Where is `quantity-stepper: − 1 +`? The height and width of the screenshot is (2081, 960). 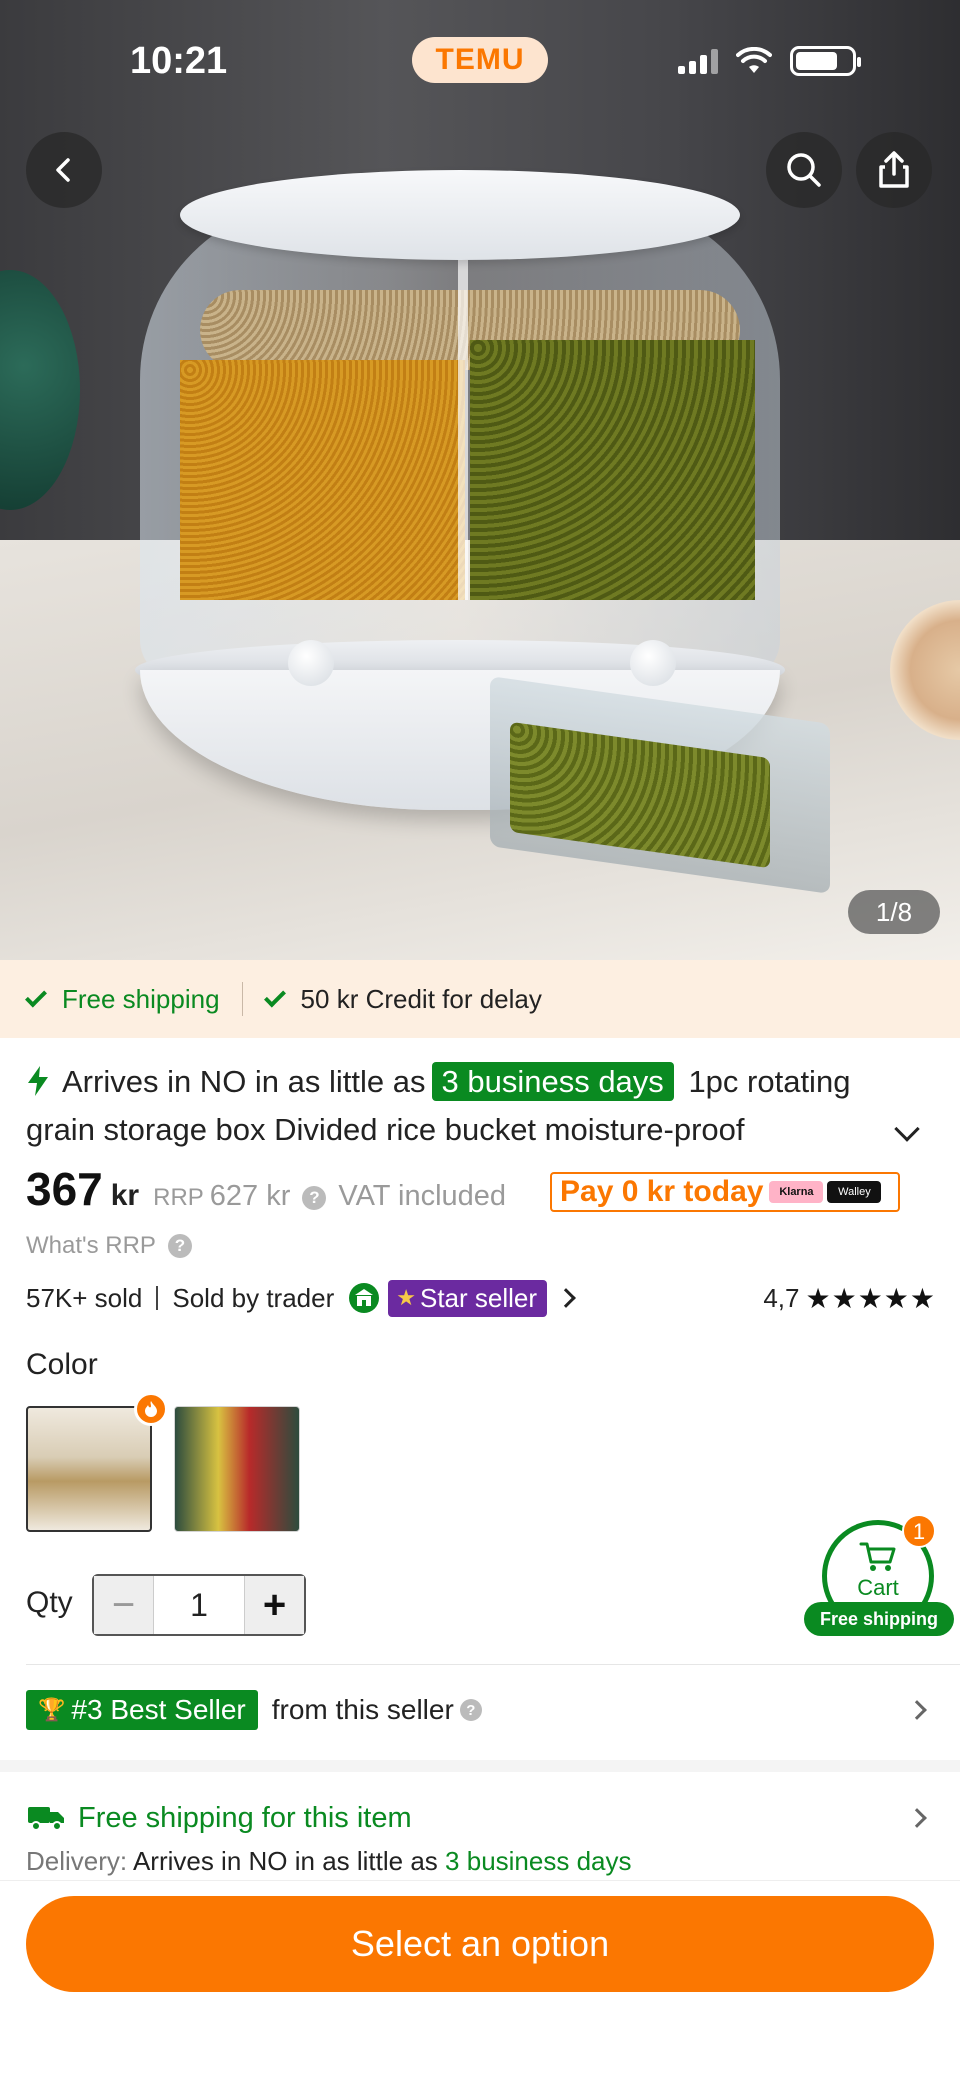 quantity-stepper: − 1 + is located at coordinates (199, 1605).